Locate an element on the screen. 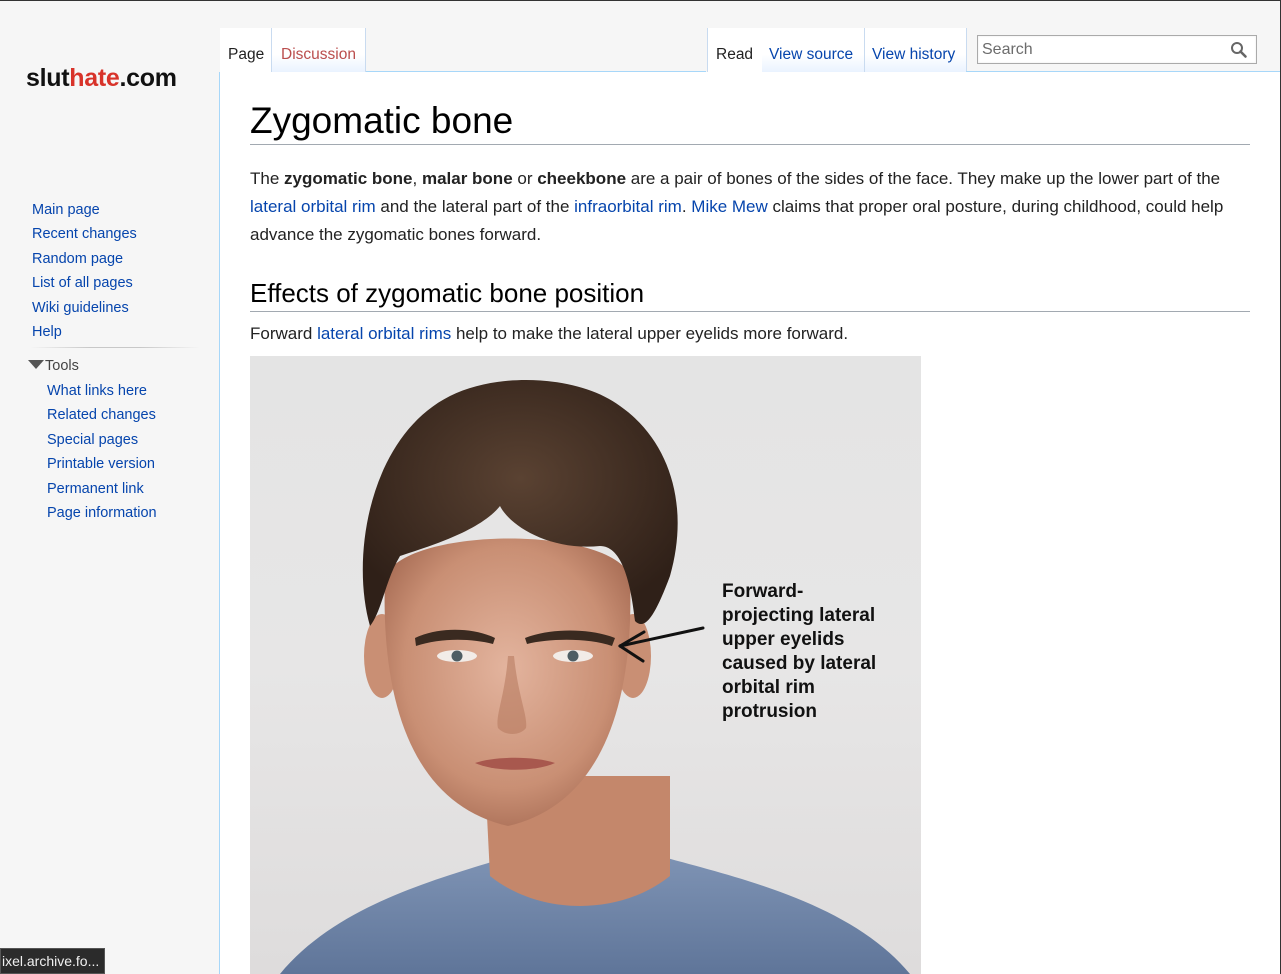 The height and width of the screenshot is (974, 1281). text: Forward is located at coordinates (284, 333).